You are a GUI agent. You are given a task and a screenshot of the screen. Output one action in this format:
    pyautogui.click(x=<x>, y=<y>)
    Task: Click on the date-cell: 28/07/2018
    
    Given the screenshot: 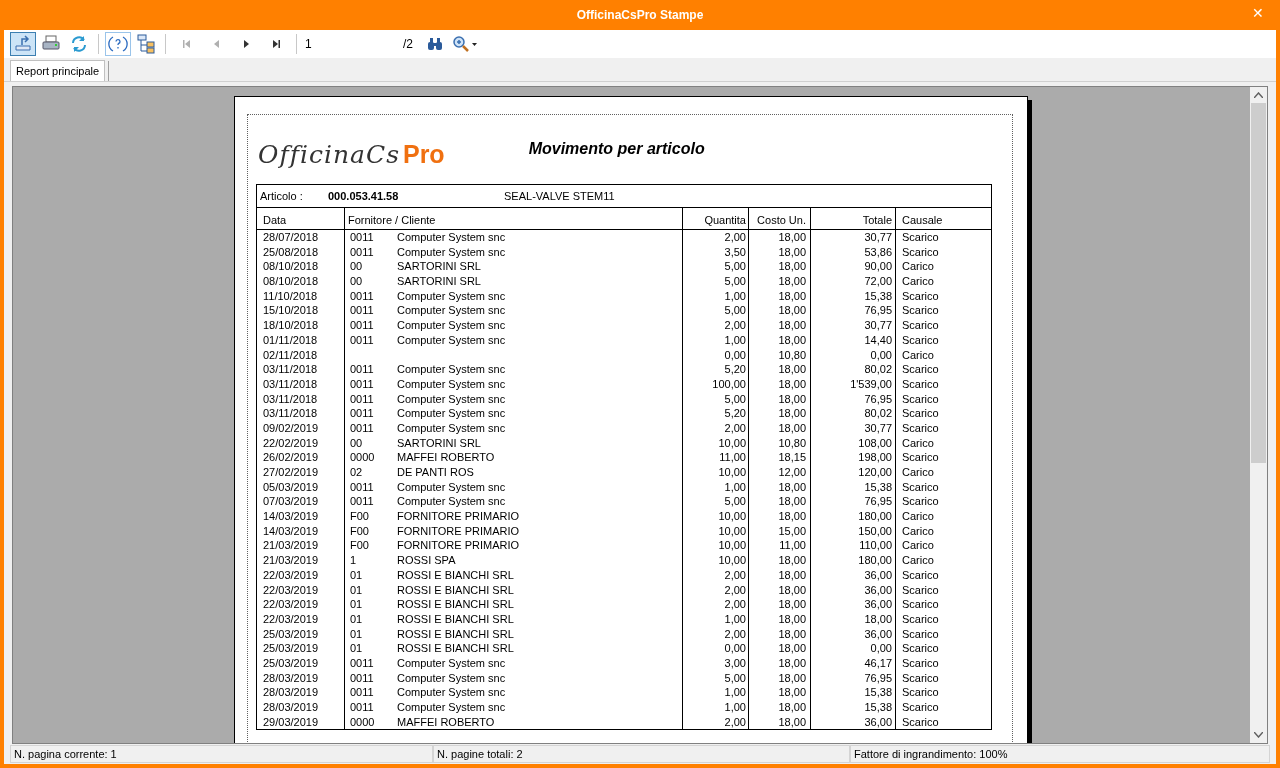 What is the action you would take?
    pyautogui.click(x=291, y=237)
    